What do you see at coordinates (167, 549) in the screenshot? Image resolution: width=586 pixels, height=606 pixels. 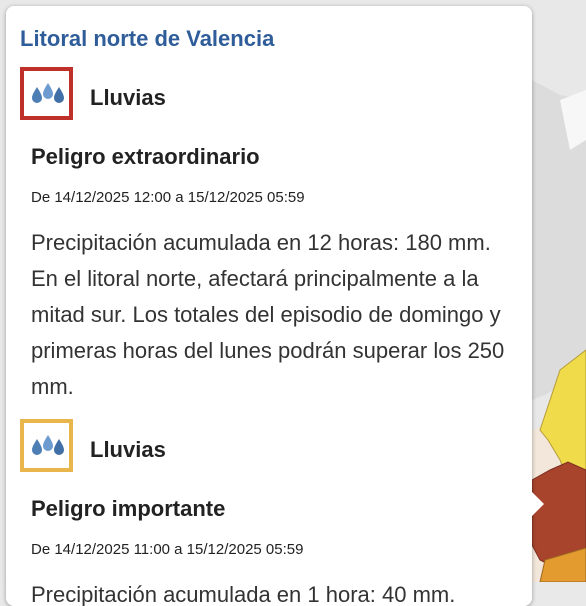 I see `warning-dates: De 14/12/2025 11:00 a 15/12/2025 05:59` at bounding box center [167, 549].